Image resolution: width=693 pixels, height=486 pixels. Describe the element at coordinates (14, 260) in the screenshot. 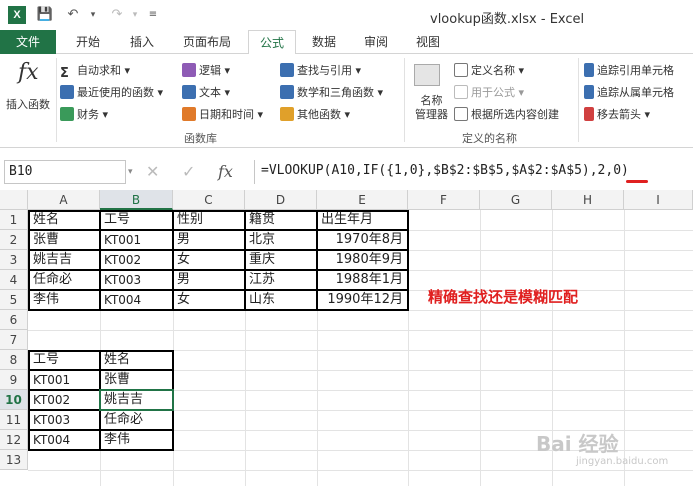

I see `row-header-3: 3` at that location.